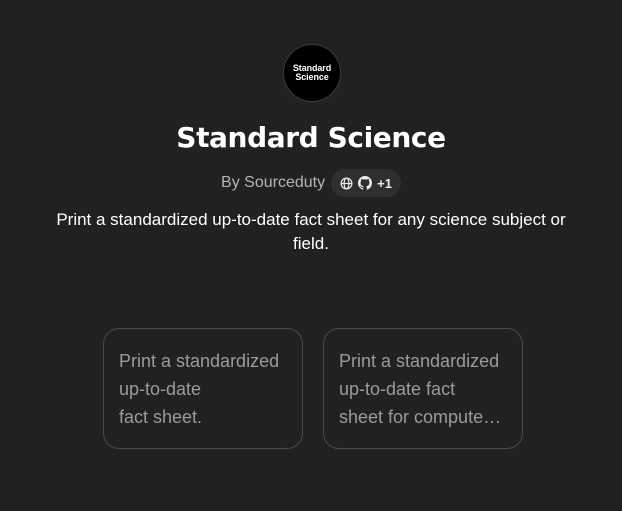 Image resolution: width=622 pixels, height=511 pixels. I want to click on gpt-avatar: Standard Science, so click(312, 73).